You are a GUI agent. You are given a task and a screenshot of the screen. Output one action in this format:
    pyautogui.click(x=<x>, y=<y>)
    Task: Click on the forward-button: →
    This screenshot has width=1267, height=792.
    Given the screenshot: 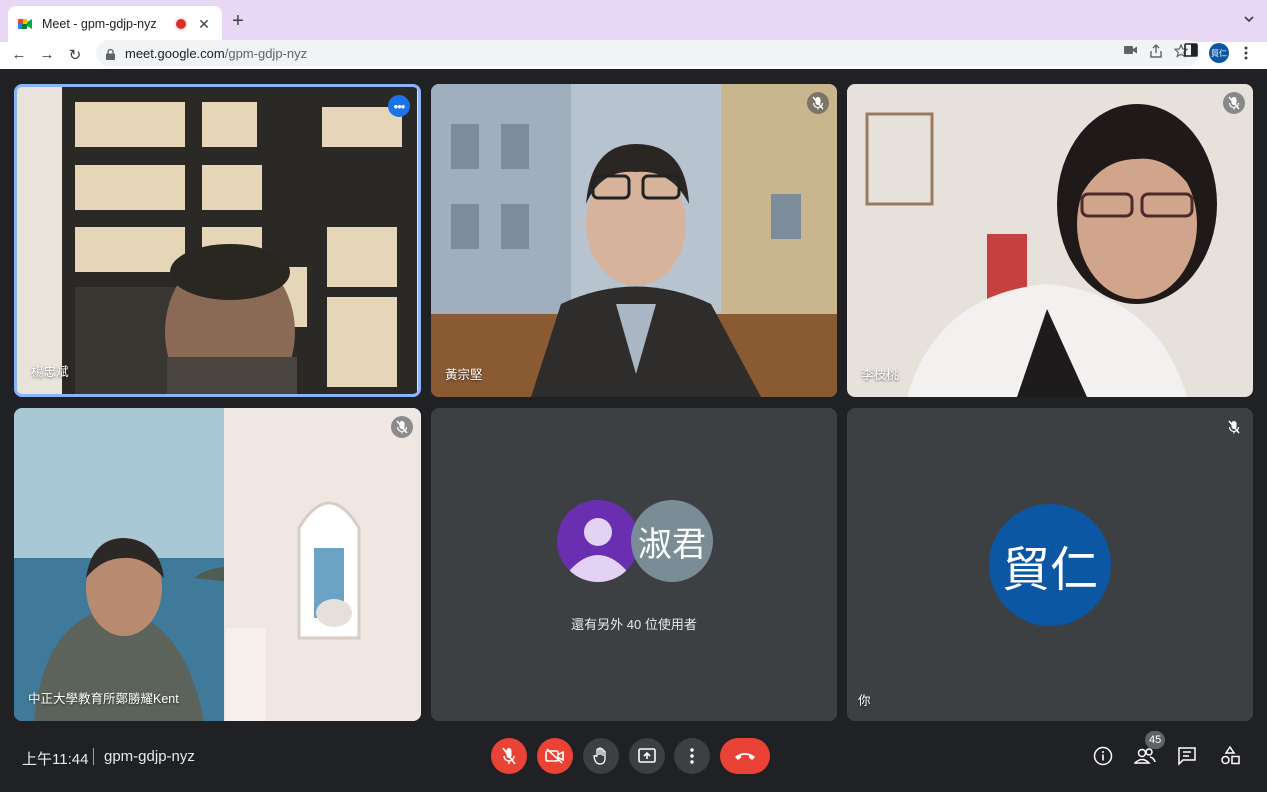 What is the action you would take?
    pyautogui.click(x=47, y=54)
    